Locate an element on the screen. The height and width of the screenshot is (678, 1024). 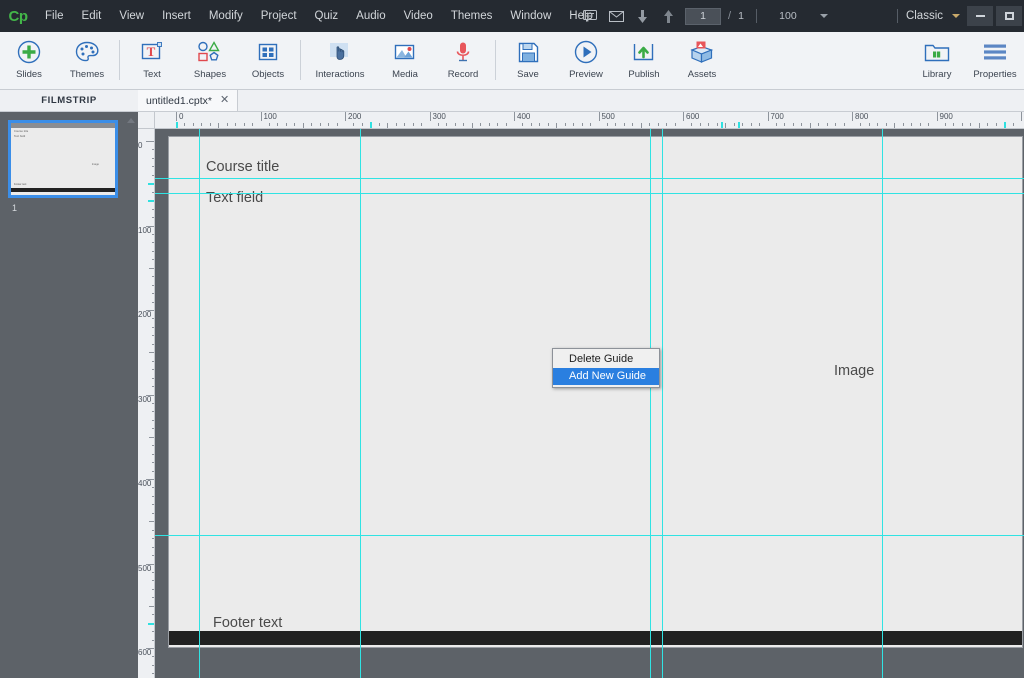
toolbar-record-button: Record is located at coordinates (463, 61).